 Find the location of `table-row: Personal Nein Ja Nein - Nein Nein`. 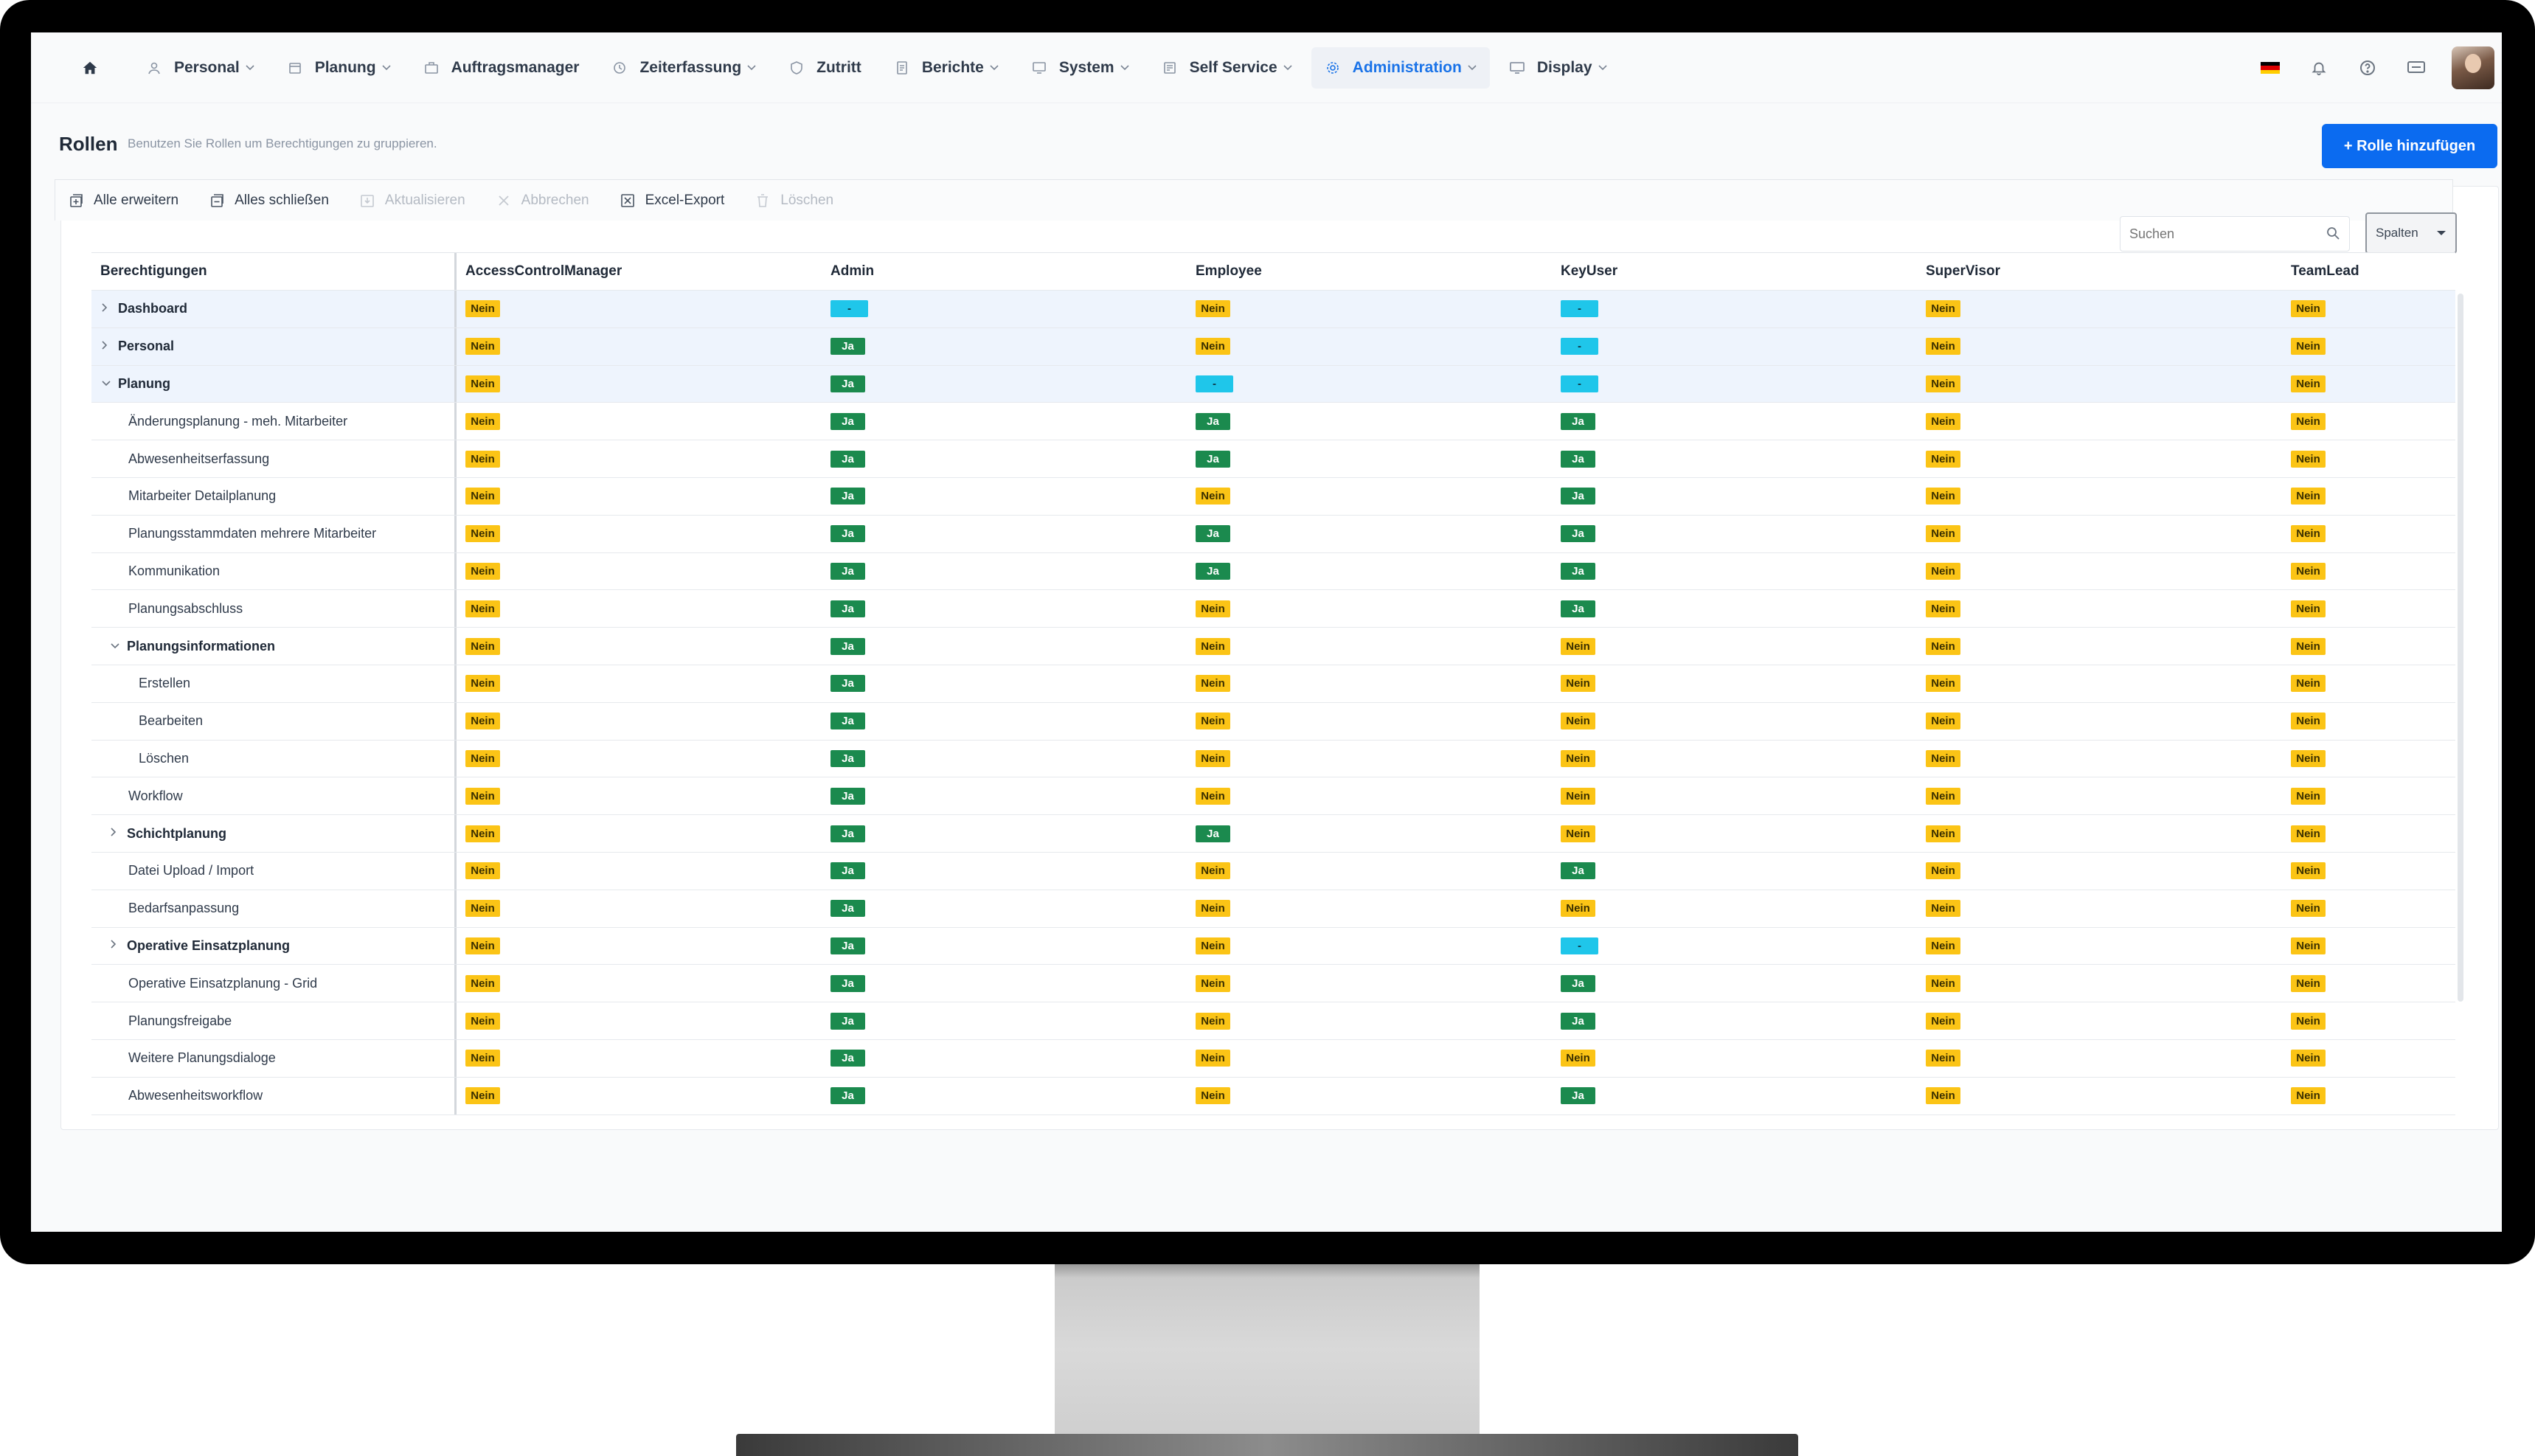

table-row: Personal Nein Ja Nein - Nein Nein is located at coordinates (1273, 346).